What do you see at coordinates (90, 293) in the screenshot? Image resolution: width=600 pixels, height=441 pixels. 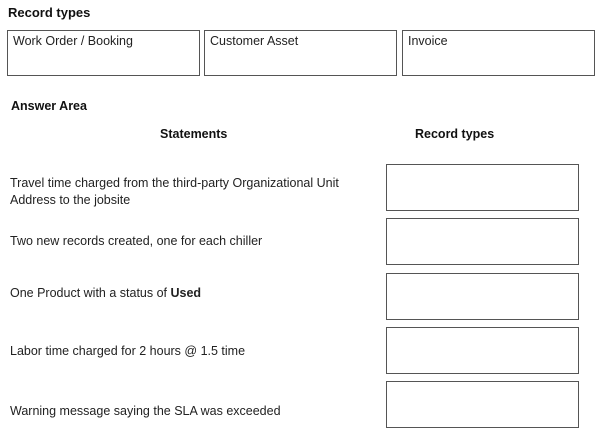 I see `statement-product-used-prefix: One Product with a status of` at bounding box center [90, 293].